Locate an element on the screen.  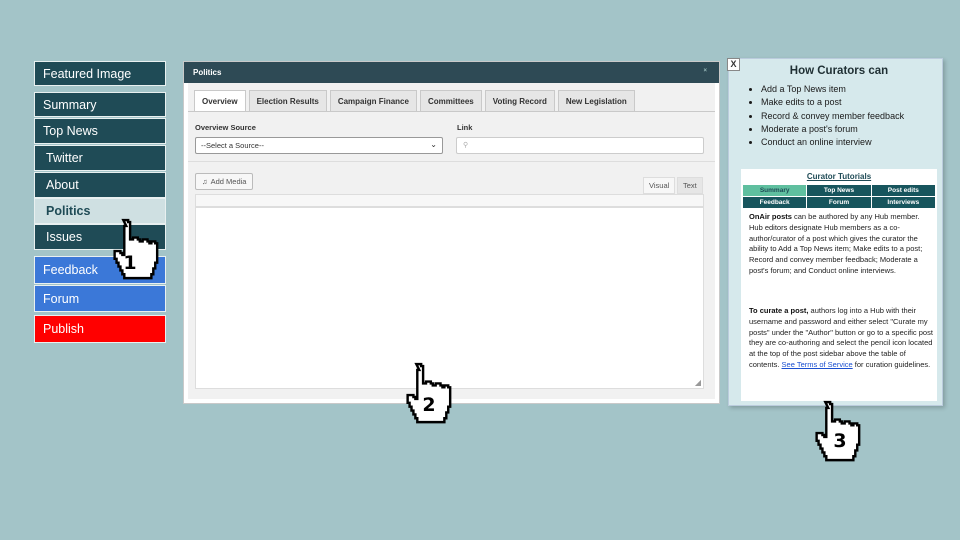
close-icon: × is located at coordinates (705, 71).